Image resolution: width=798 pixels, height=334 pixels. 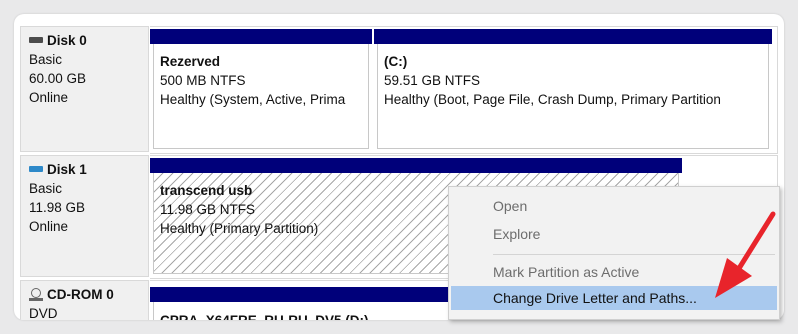 What do you see at coordinates (43, 313) in the screenshot?
I see `disk-type: DVD` at bounding box center [43, 313].